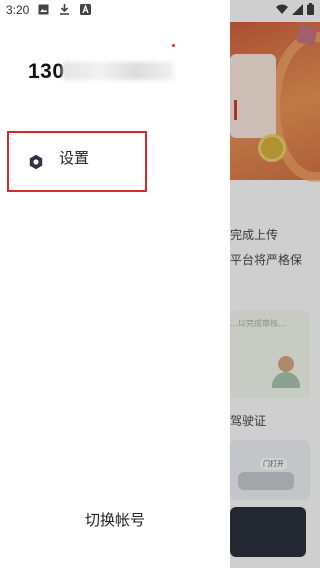 Image resolution: width=320 pixels, height=568 pixels. I want to click on signal-icon, so click(297, 9).